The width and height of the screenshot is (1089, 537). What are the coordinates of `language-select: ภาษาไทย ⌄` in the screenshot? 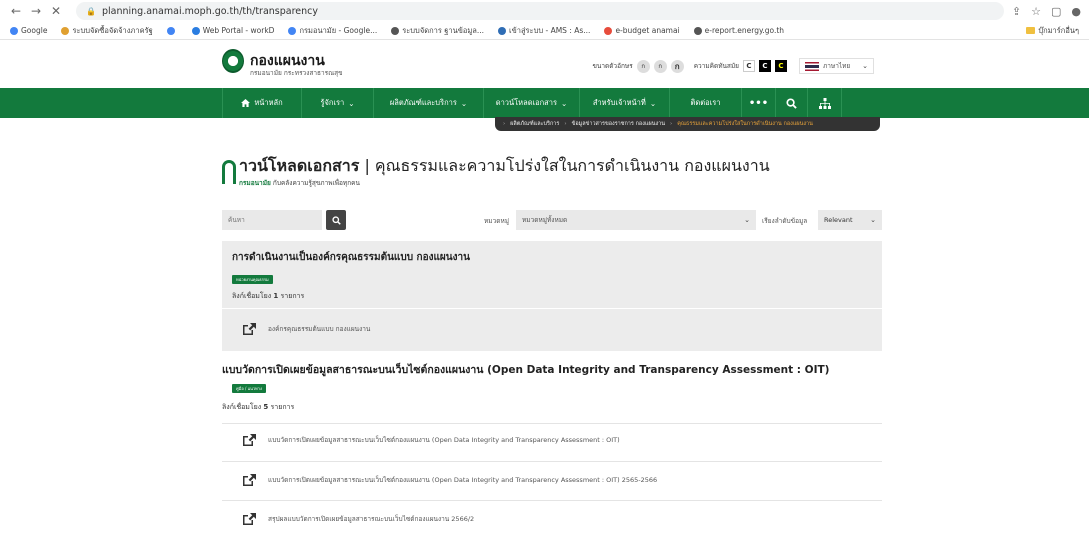 It's located at (836, 66).